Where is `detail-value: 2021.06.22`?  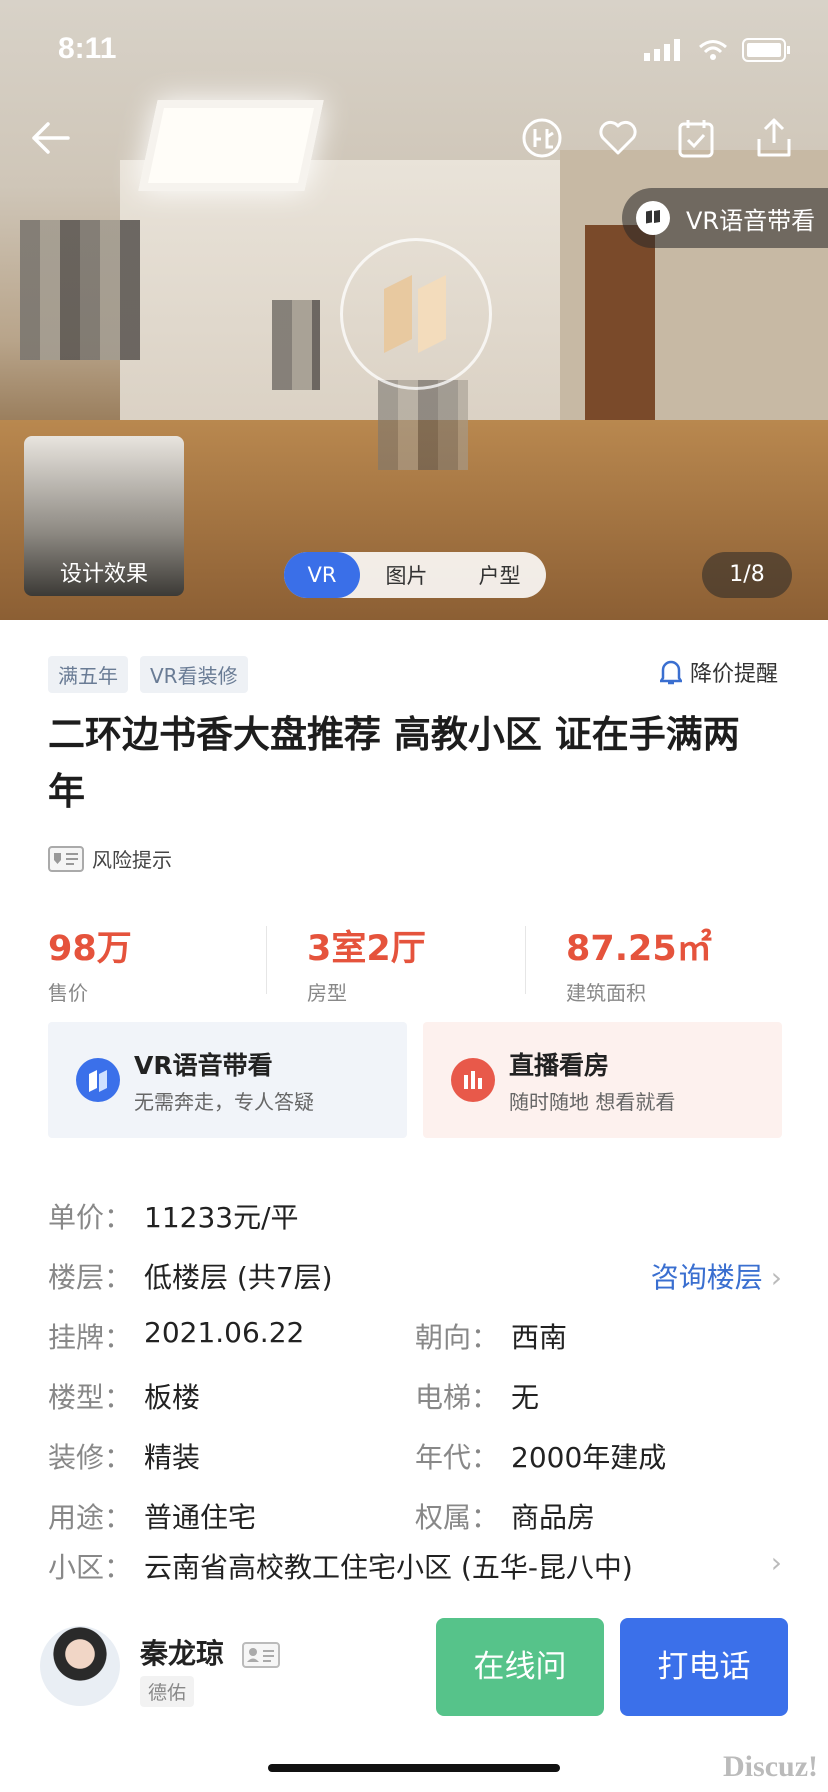
detail-value: 2021.06.22 is located at coordinates (224, 1332).